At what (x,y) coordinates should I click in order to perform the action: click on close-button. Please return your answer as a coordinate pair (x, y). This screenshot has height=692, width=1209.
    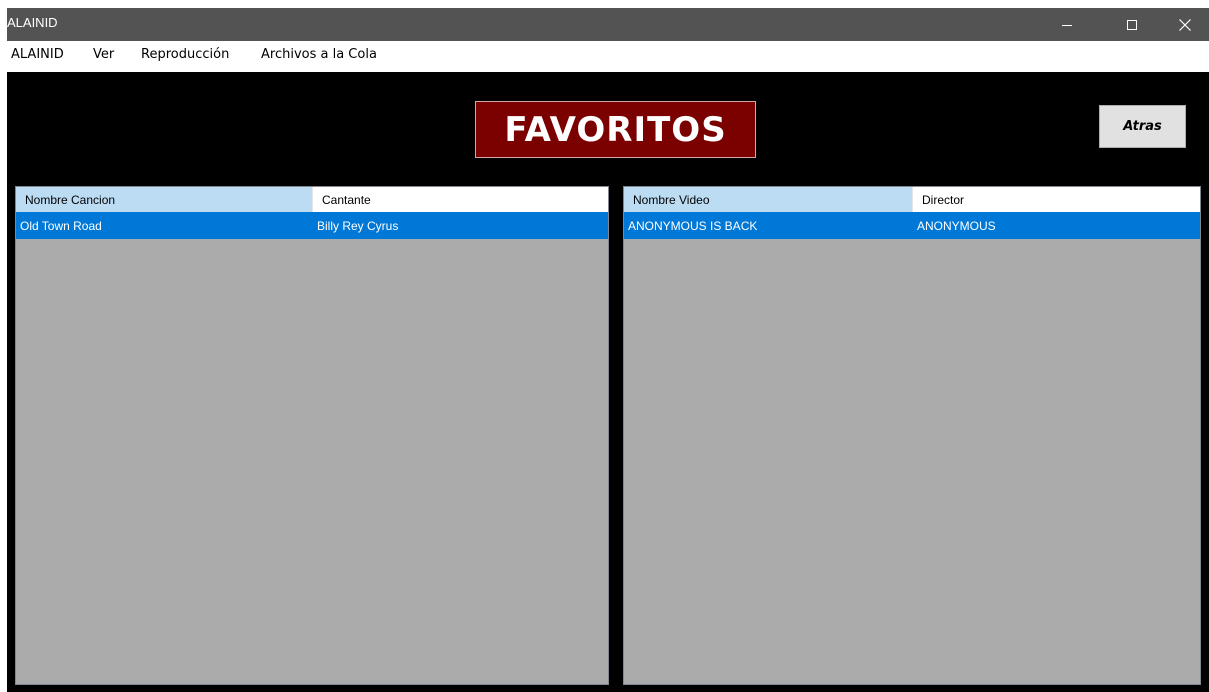
    Looking at the image, I should click on (1185, 24).